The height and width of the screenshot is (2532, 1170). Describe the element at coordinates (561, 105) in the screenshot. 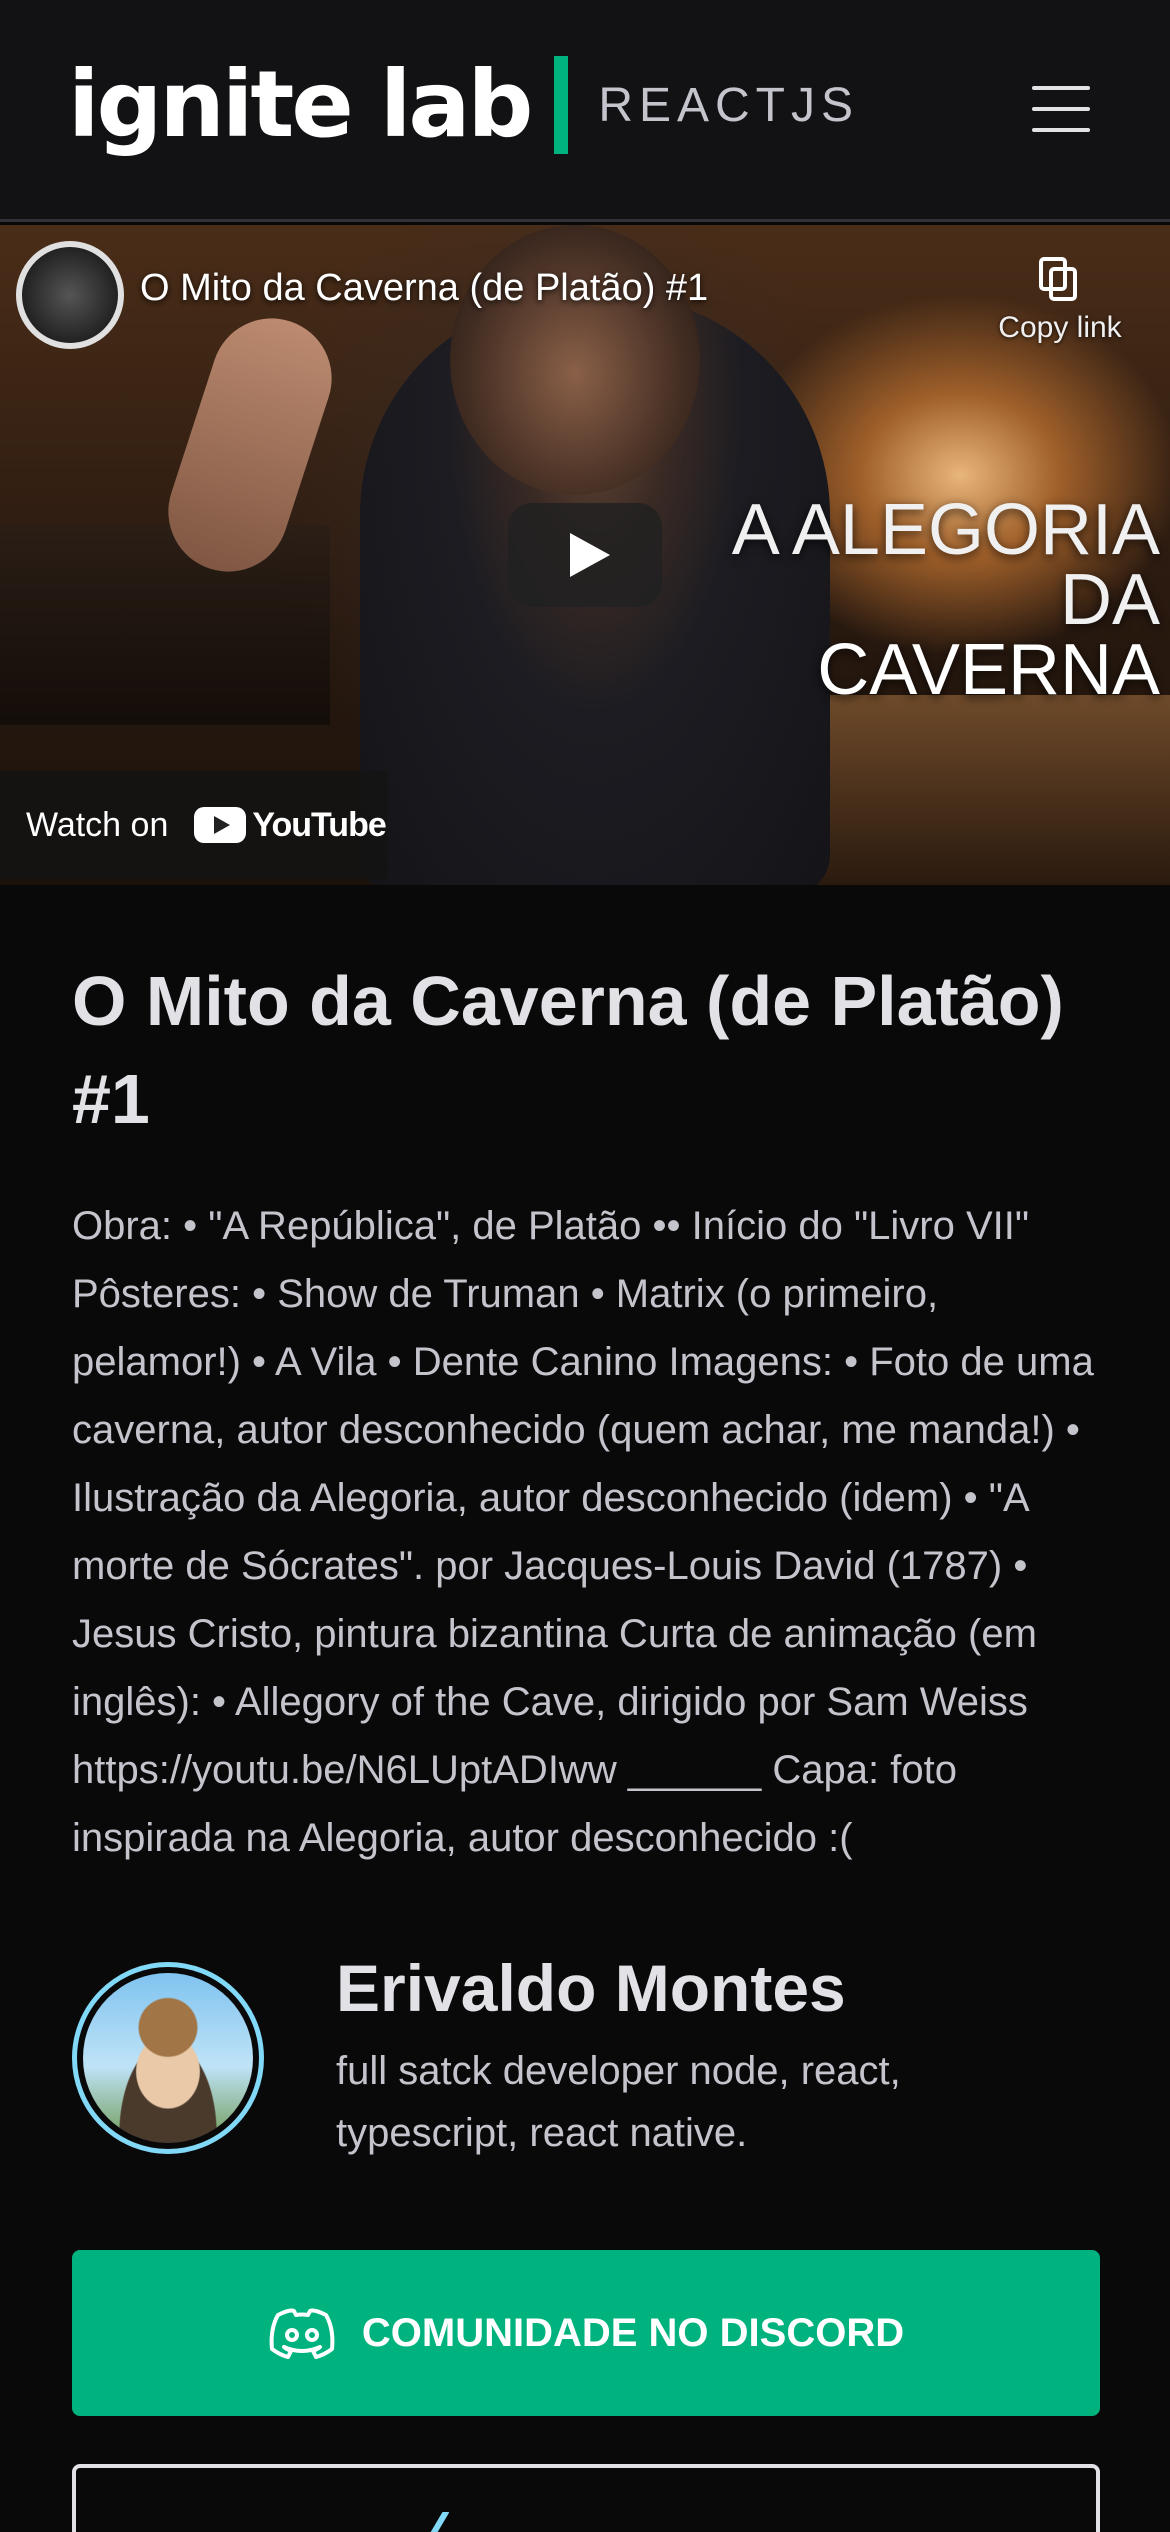

I see `logo-divider` at that location.